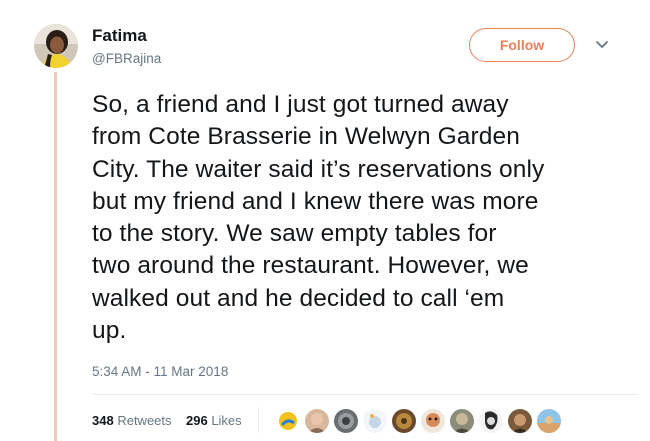 The image size is (650, 441). What do you see at coordinates (56, 46) in the screenshot?
I see `author-avatar` at bounding box center [56, 46].